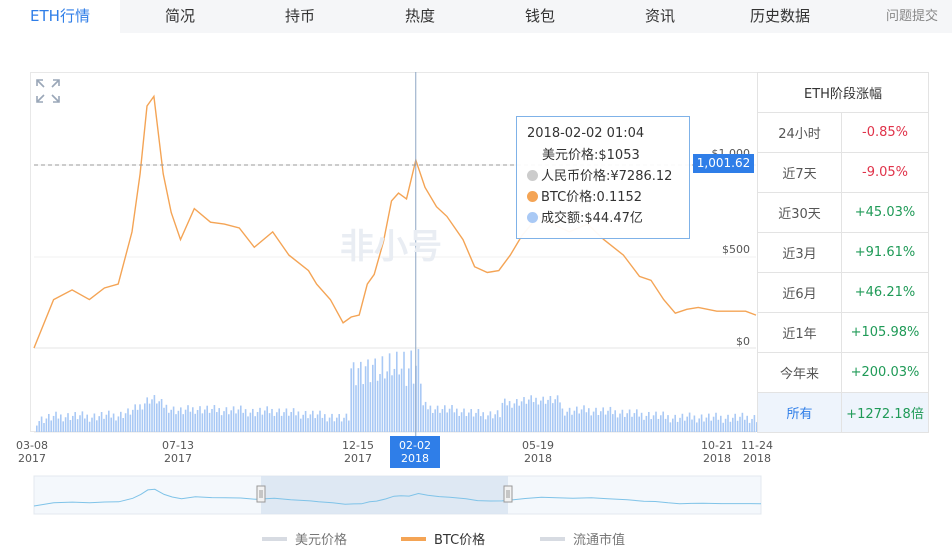 Image resolution: width=952 pixels, height=555 pixels. What do you see at coordinates (397, 495) in the screenshot?
I see `range-navigator` at bounding box center [397, 495].